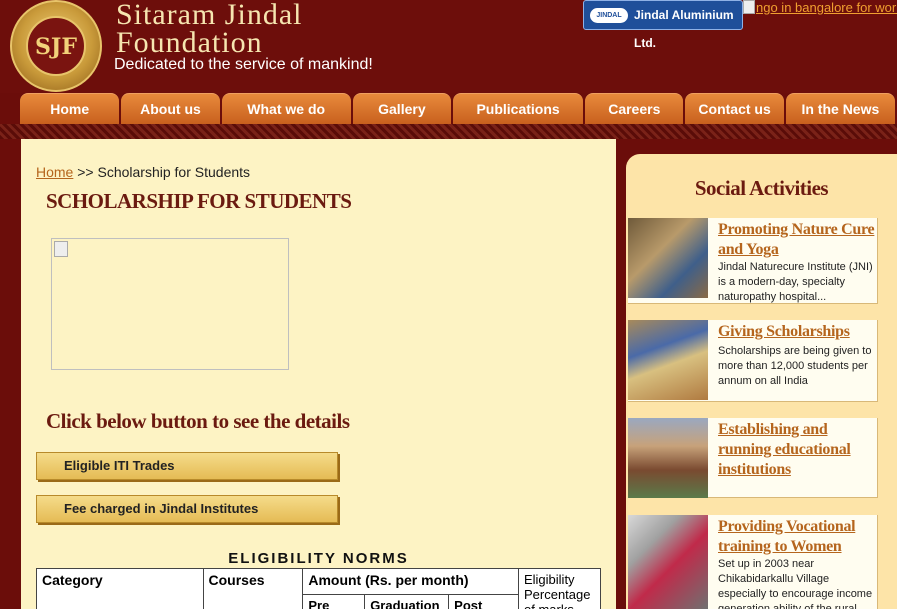  What do you see at coordinates (609, 15) in the screenshot?
I see `jindal-mini-logo: JINDAL` at bounding box center [609, 15].